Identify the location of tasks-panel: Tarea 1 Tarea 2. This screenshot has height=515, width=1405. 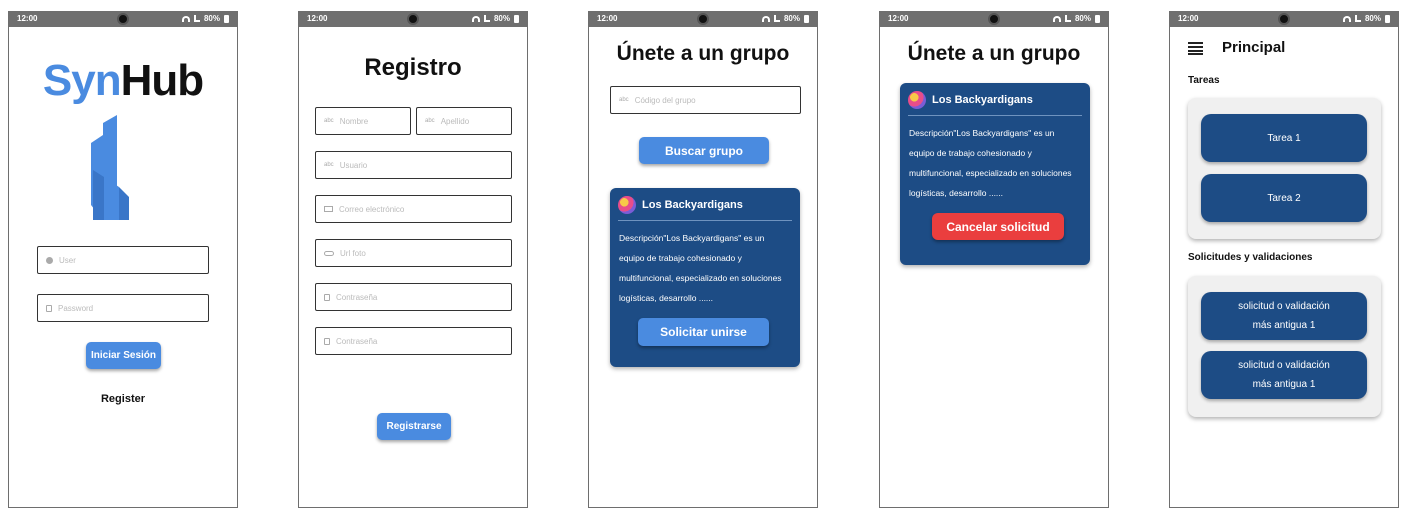
(1284, 168).